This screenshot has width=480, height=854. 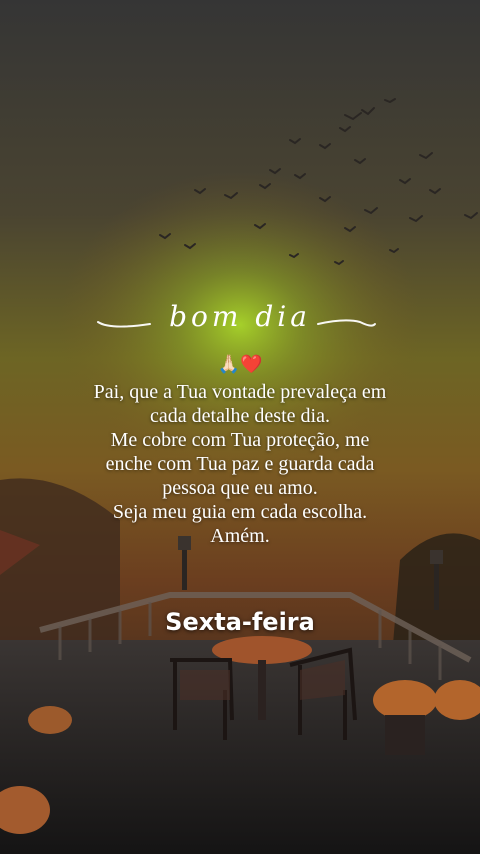 What do you see at coordinates (240, 392) in the screenshot?
I see `message-line: Pai, que a Tua vontade prevaleça em` at bounding box center [240, 392].